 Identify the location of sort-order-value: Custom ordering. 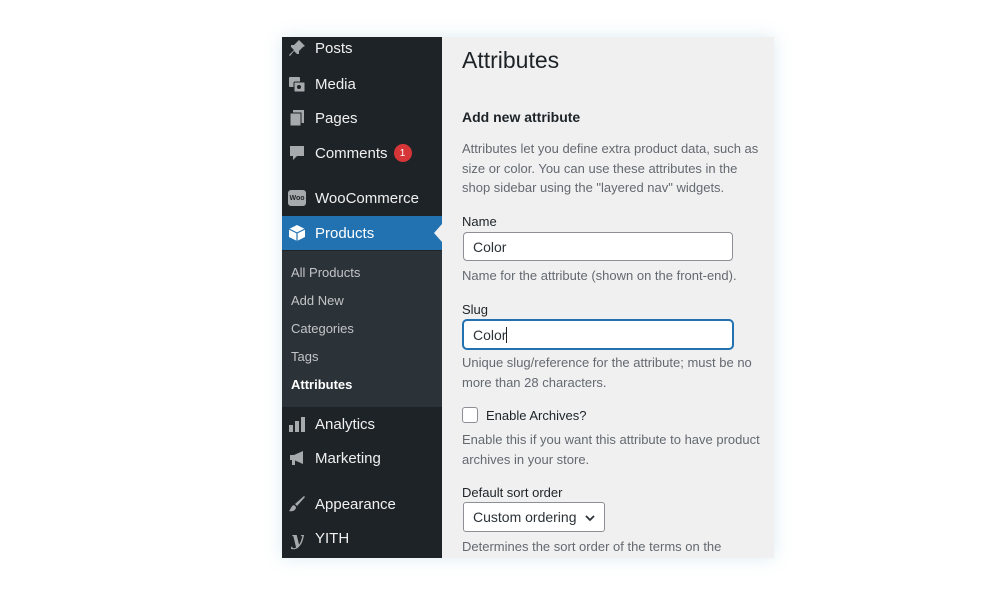
(525, 517).